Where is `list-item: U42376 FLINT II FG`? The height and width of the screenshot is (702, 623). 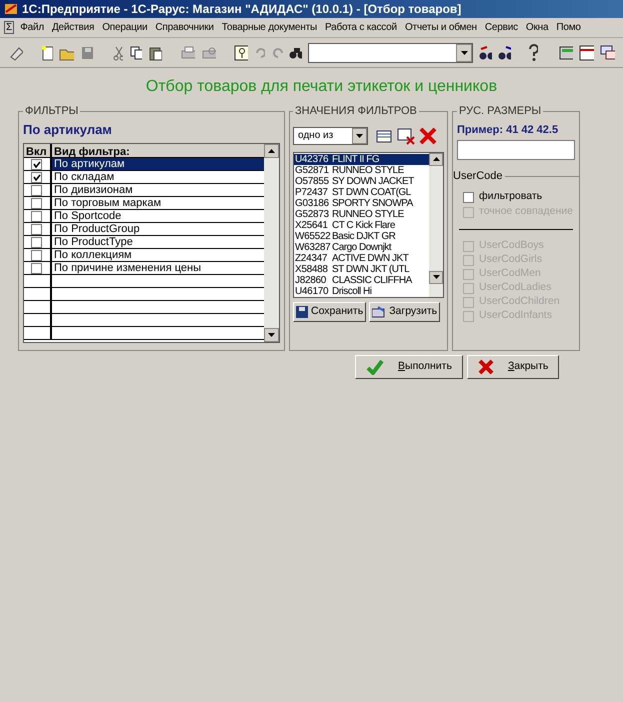 list-item: U42376 FLINT II FG is located at coordinates (361, 159).